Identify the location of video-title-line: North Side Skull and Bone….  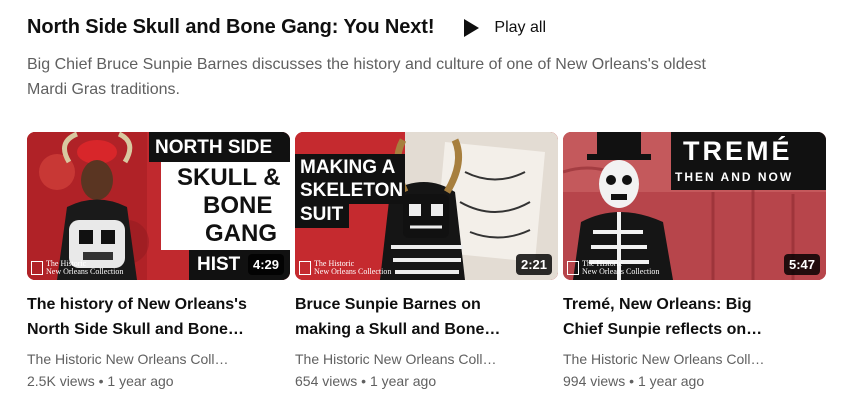
(135, 329).